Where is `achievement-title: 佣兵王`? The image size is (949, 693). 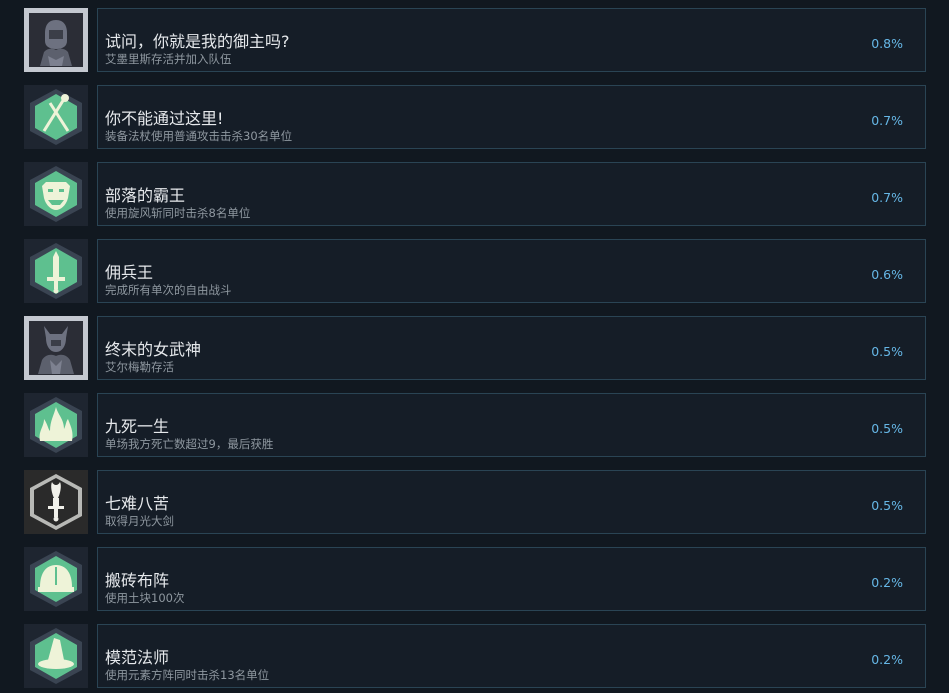
achievement-title: 佣兵王 is located at coordinates (129, 272).